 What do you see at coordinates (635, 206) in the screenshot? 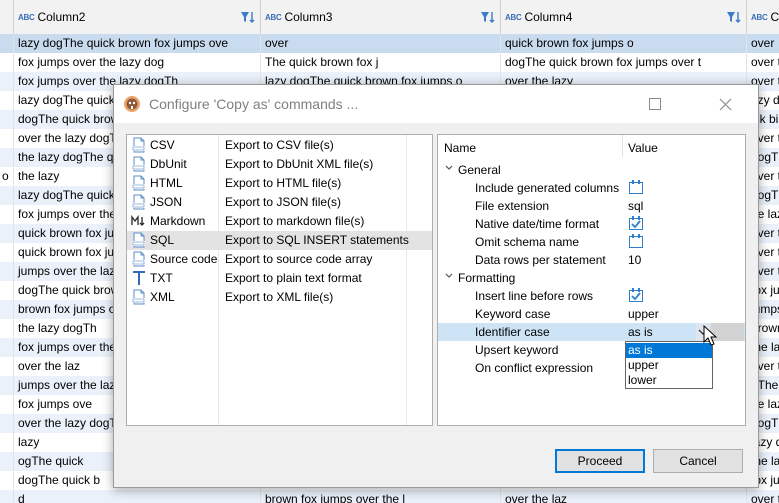
I see `property-value: sql` at bounding box center [635, 206].